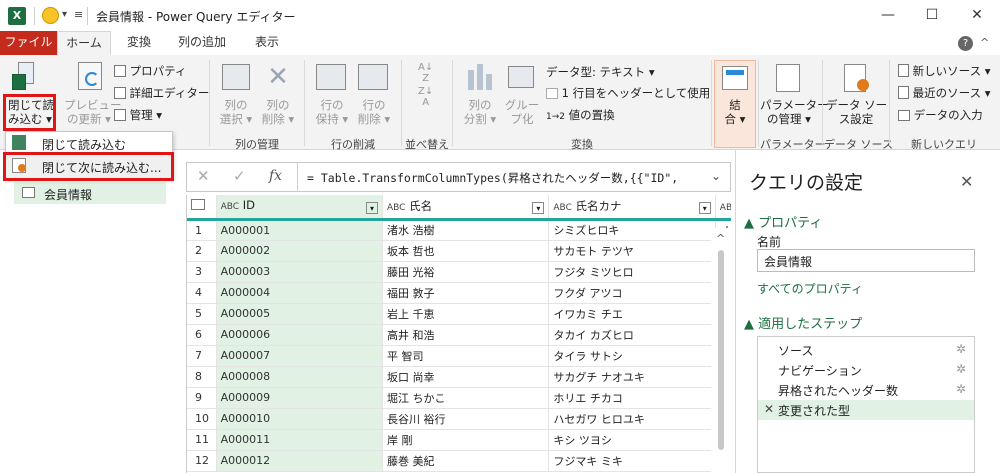  I want to click on cell-id: A000008, so click(300, 377).